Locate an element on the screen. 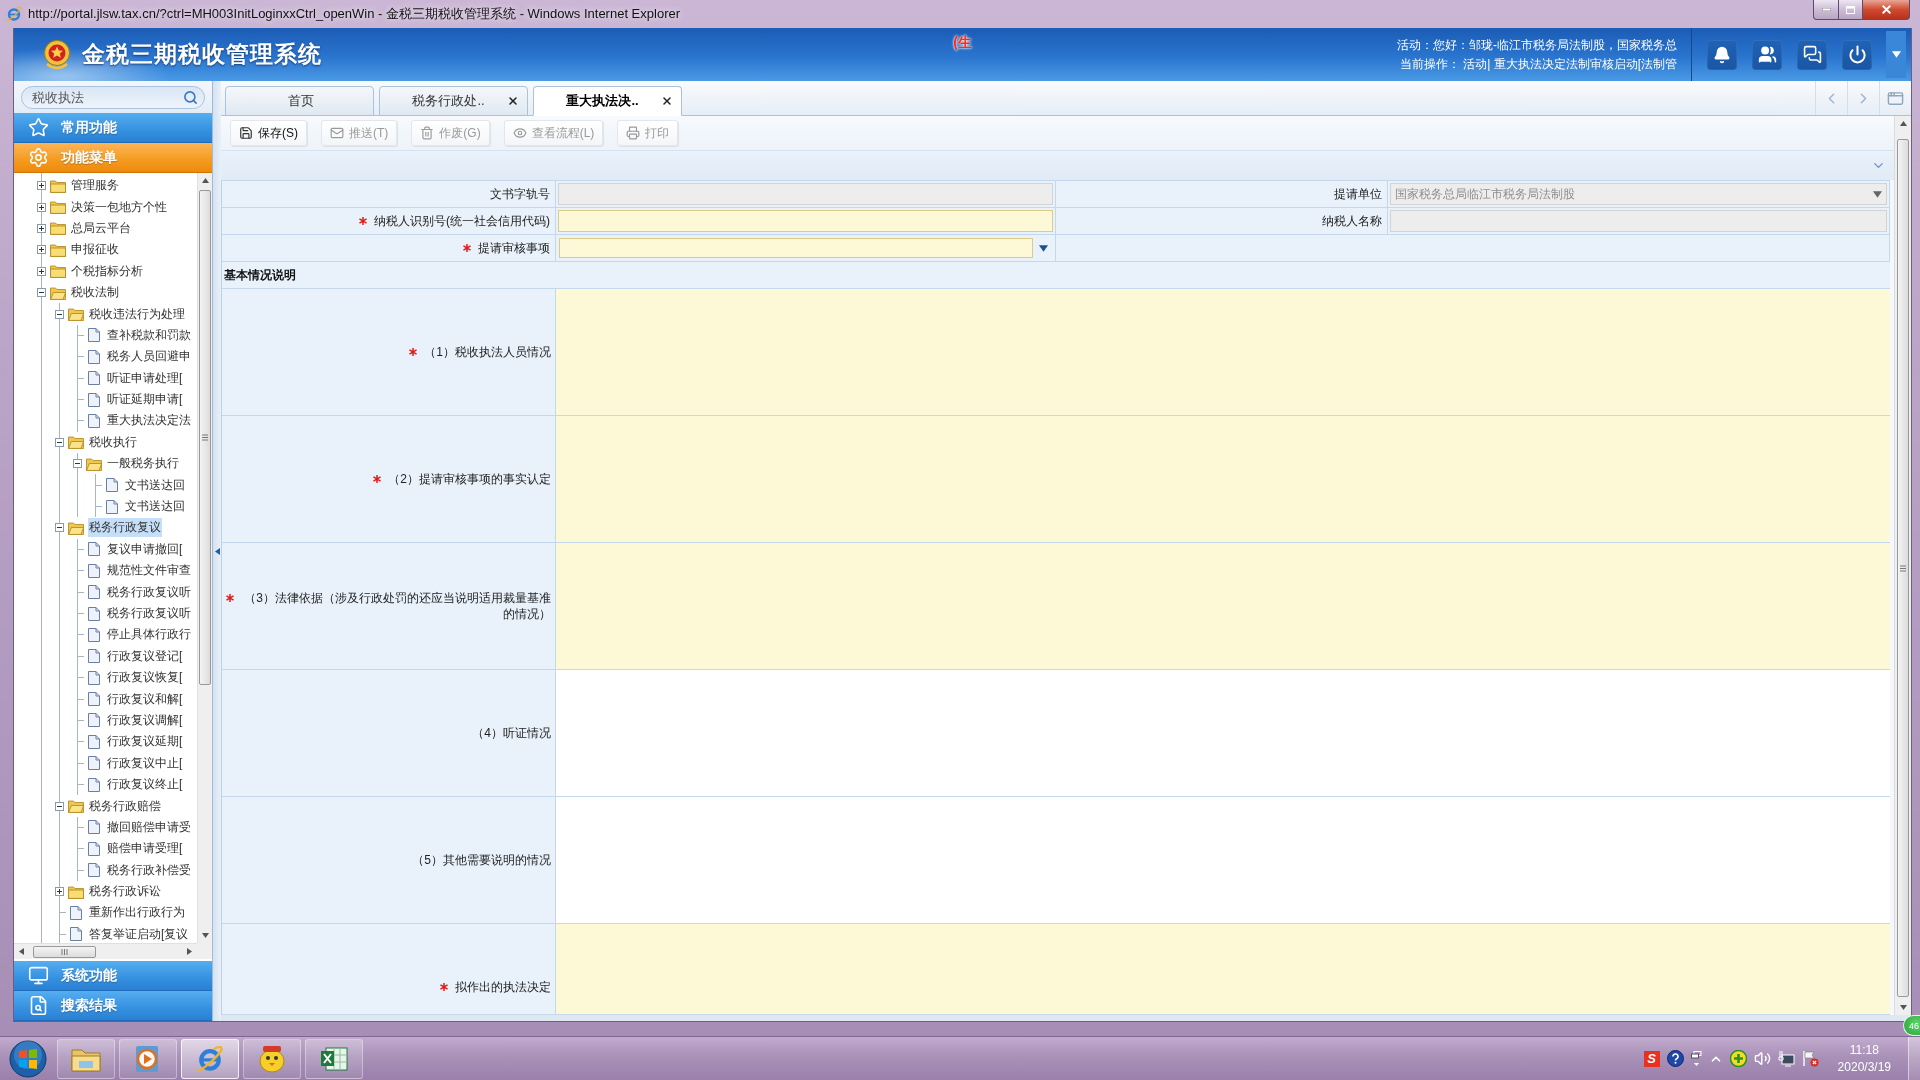 This screenshot has height=1080, width=1920. tree-item: 答复举证启动[复议 is located at coordinates (139, 933).